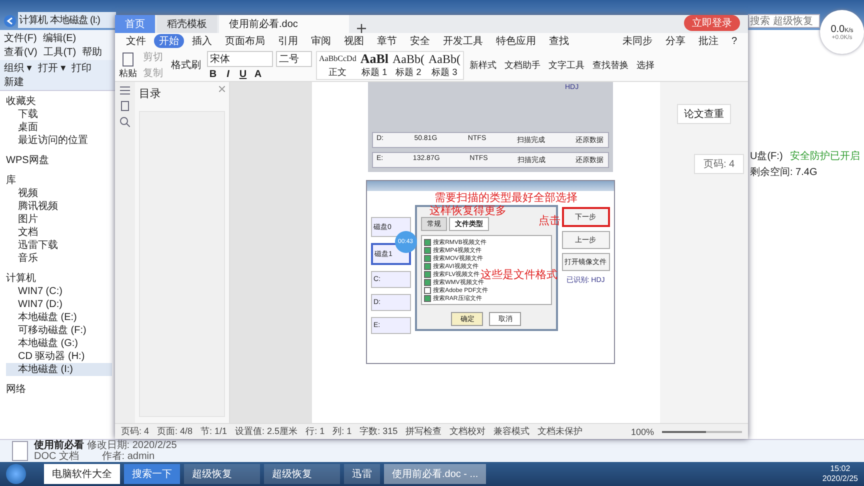 This screenshot has width=864, height=486. Describe the element at coordinates (243, 74) in the screenshot. I see `format-button: U` at that location.